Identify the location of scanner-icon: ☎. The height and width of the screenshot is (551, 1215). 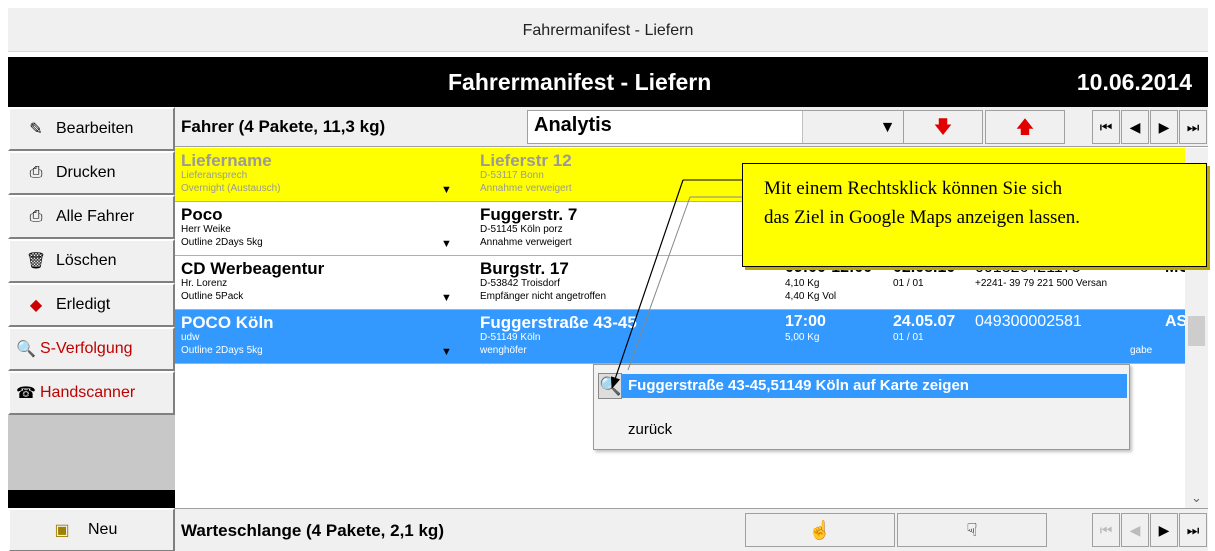
(26, 393).